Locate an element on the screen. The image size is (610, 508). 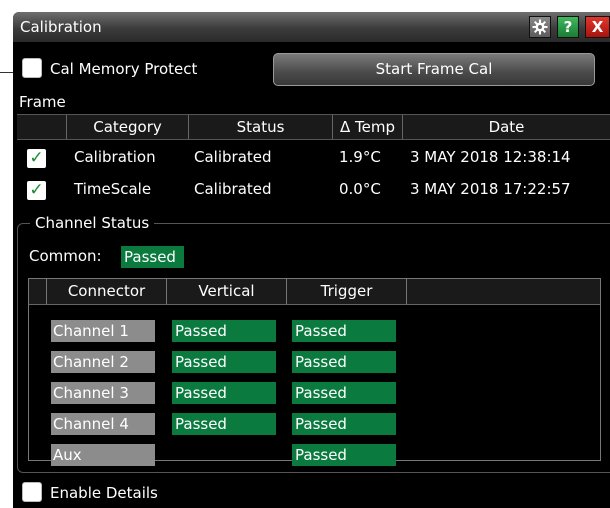
enable-details-checkbox is located at coordinates (32, 492).